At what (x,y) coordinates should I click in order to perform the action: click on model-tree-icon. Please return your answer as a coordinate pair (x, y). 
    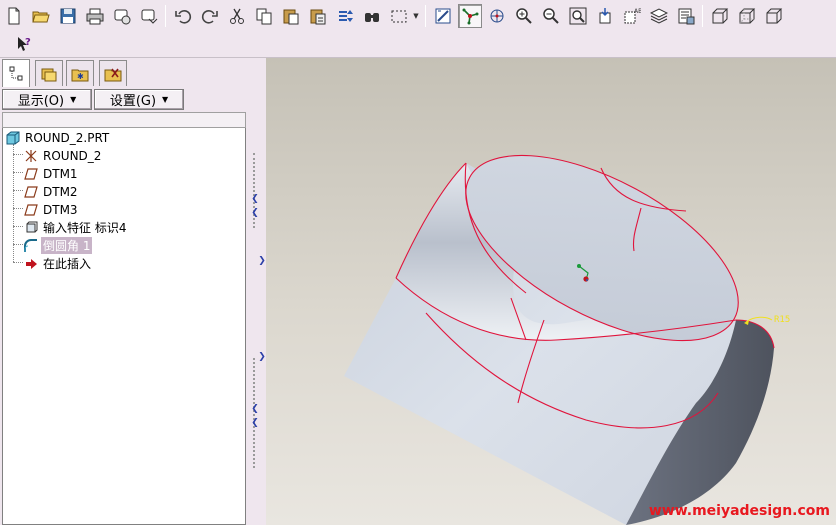
    Looking at the image, I should click on (16, 73).